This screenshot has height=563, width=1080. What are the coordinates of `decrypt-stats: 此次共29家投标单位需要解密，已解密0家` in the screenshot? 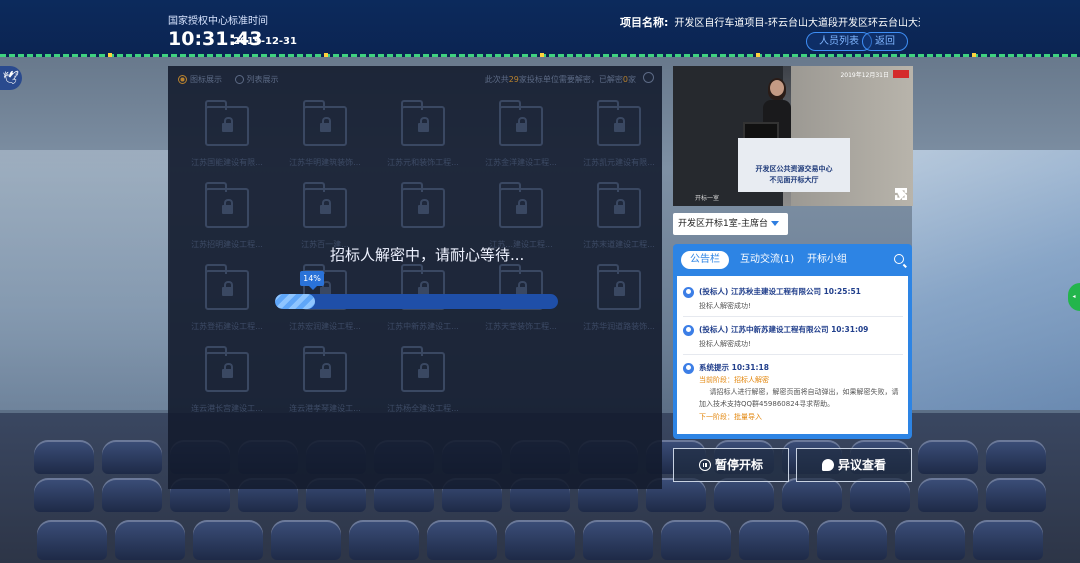 It's located at (560, 79).